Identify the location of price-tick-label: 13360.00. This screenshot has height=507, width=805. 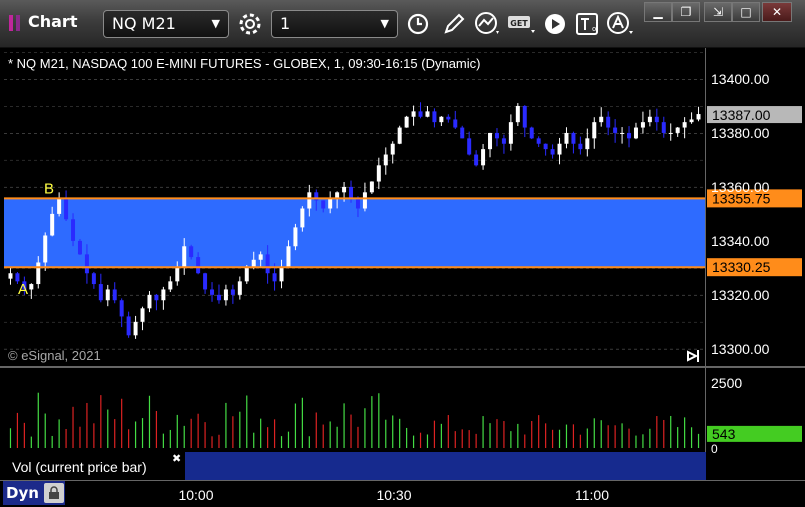
(740, 187).